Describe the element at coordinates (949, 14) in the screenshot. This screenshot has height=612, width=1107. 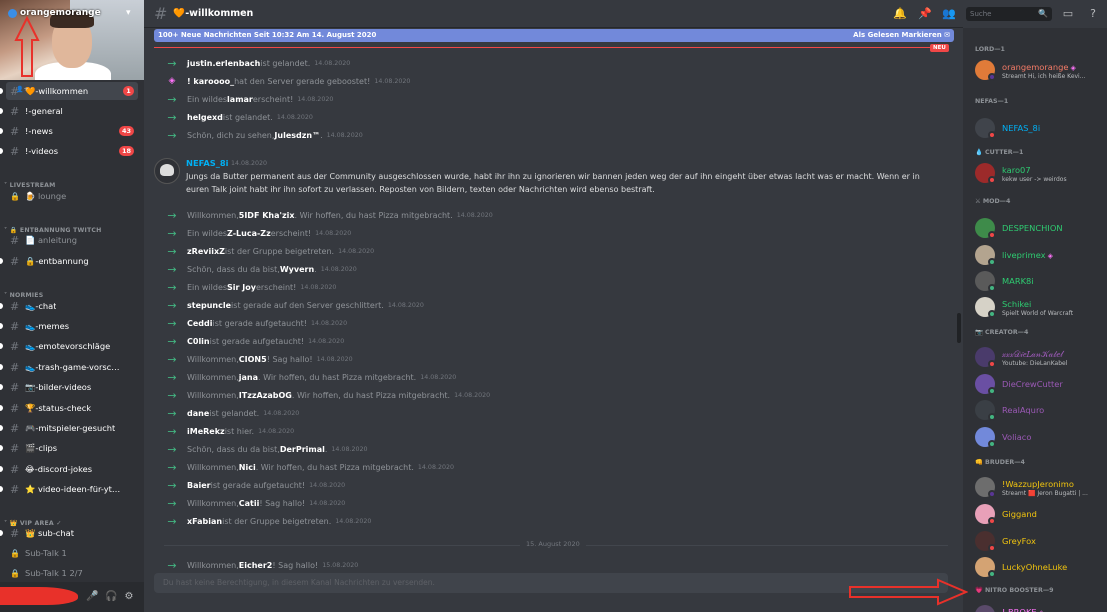
I see `member-list-icon: 👥` at that location.